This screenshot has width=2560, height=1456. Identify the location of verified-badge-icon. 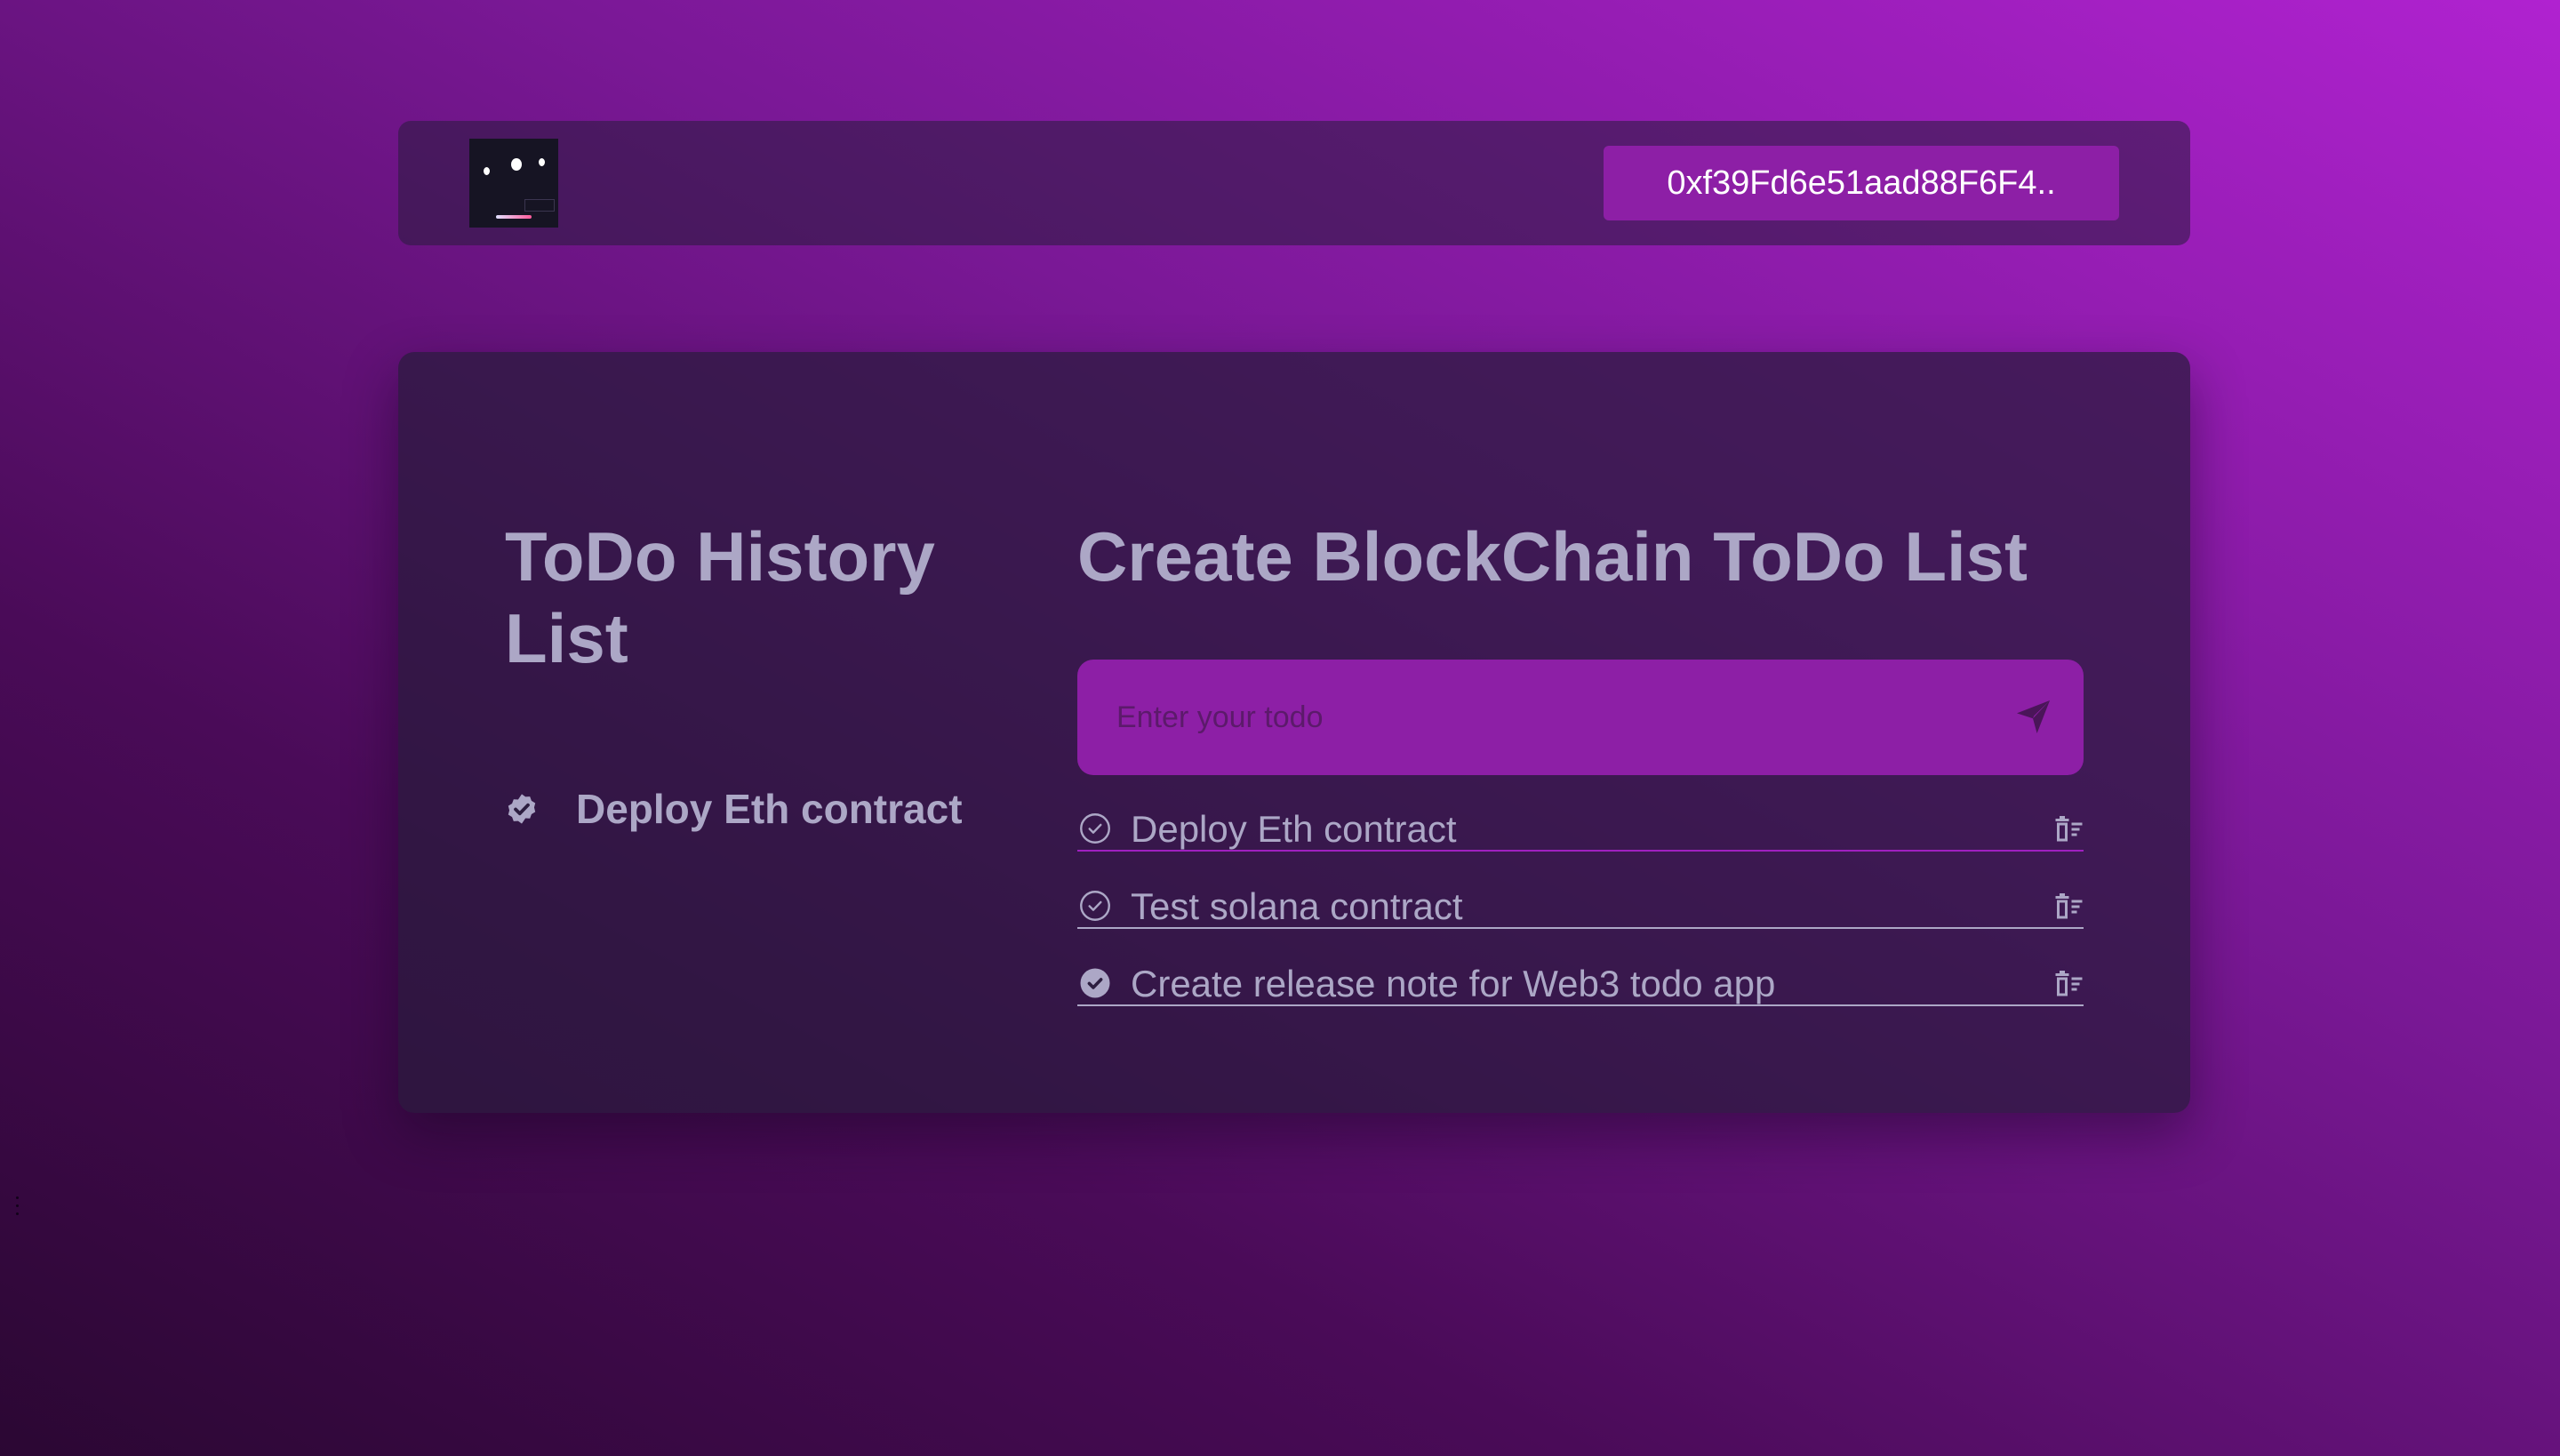
(522, 809).